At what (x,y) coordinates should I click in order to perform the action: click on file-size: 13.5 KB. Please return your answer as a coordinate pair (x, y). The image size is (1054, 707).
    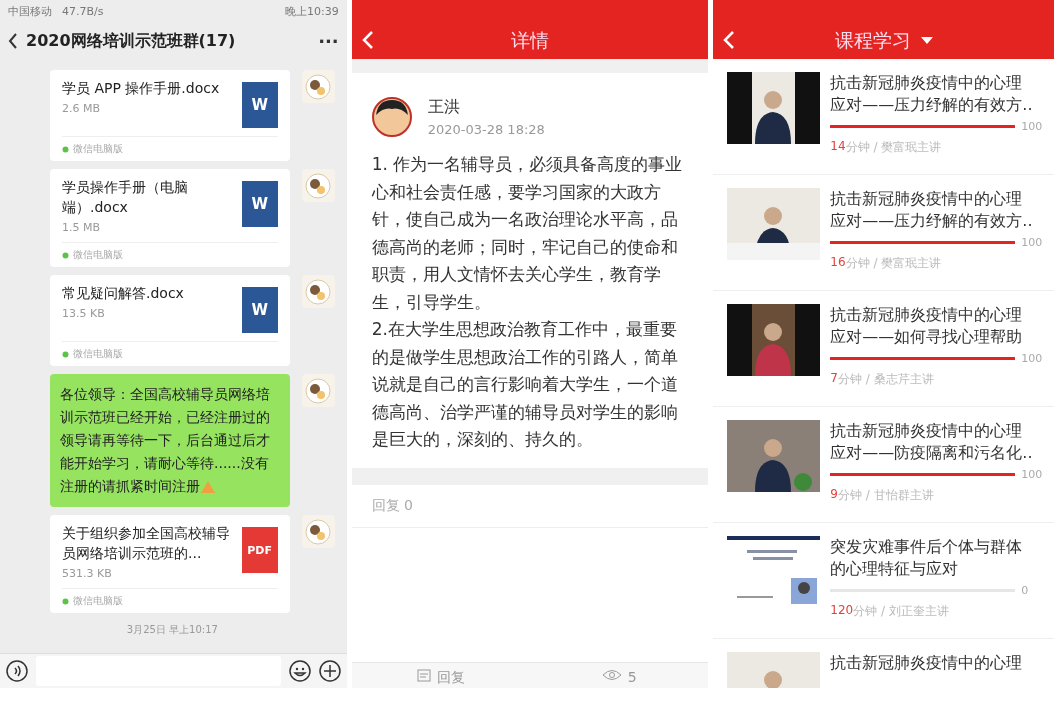
    Looking at the image, I should click on (84, 313).